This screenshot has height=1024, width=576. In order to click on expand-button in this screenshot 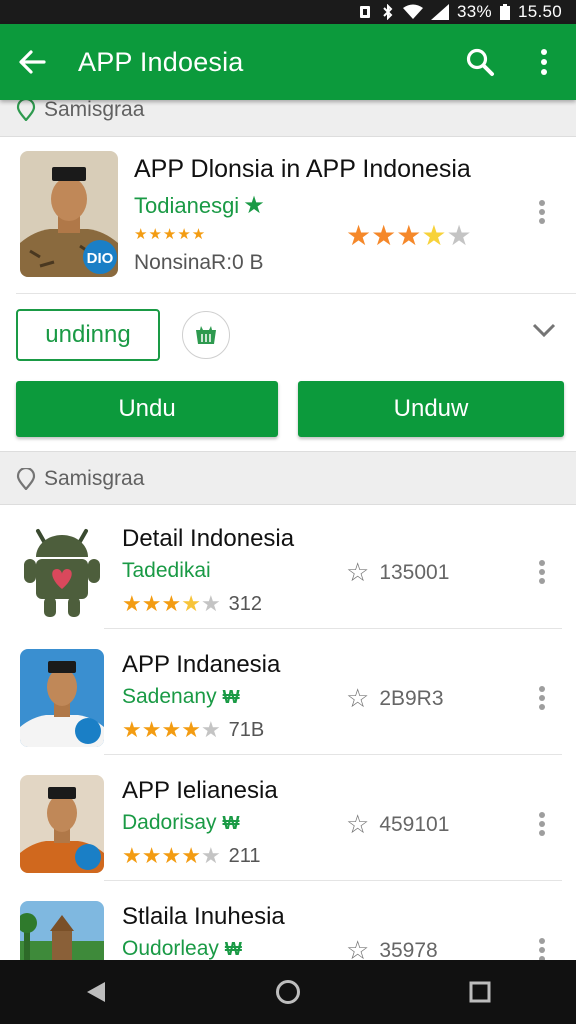, I will do `click(544, 332)`.